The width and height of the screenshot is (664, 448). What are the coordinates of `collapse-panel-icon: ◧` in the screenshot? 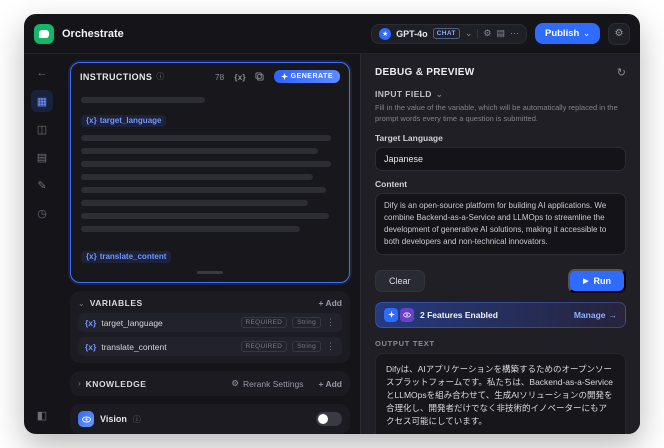 It's located at (42, 415).